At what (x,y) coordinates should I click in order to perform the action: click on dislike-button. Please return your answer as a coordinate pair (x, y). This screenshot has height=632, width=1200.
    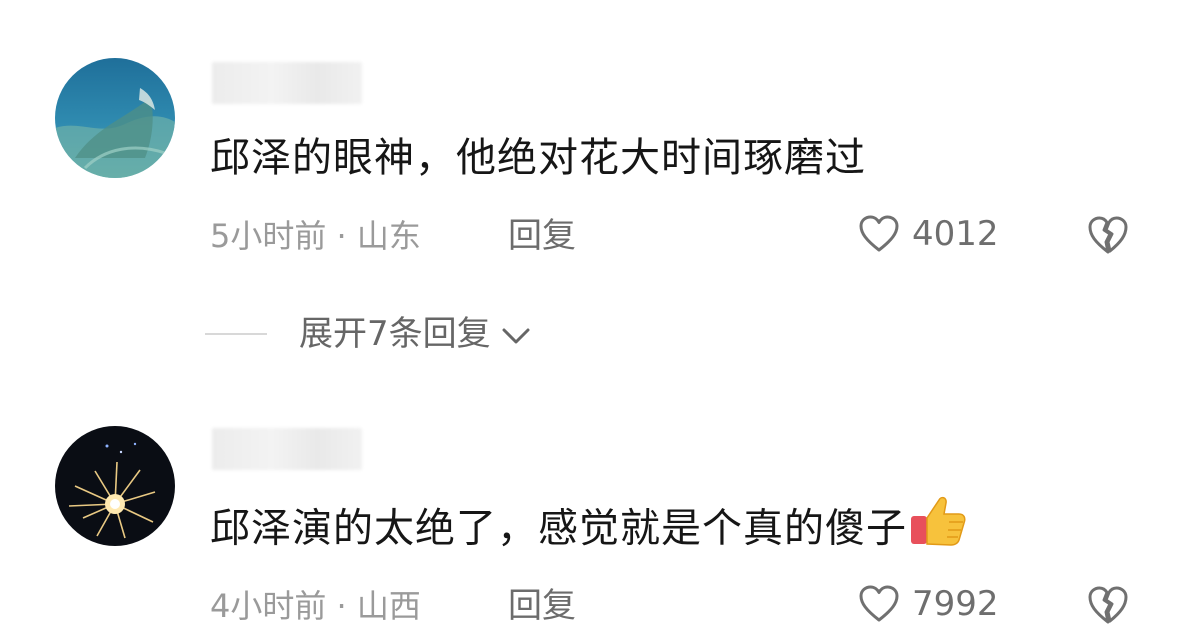
    Looking at the image, I should click on (1108, 607).